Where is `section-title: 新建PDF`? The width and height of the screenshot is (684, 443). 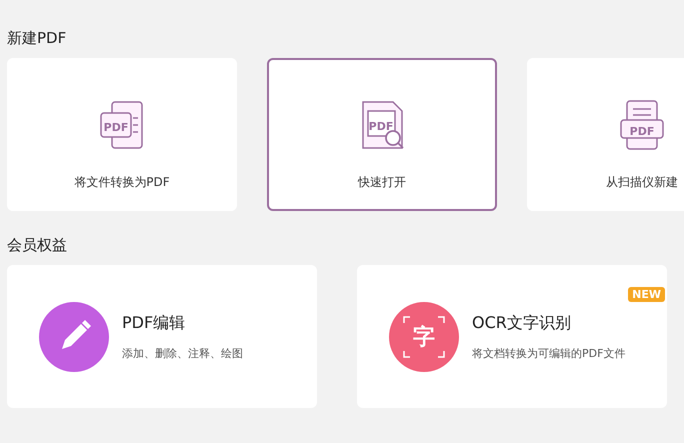
section-title: 新建PDF is located at coordinates (36, 38).